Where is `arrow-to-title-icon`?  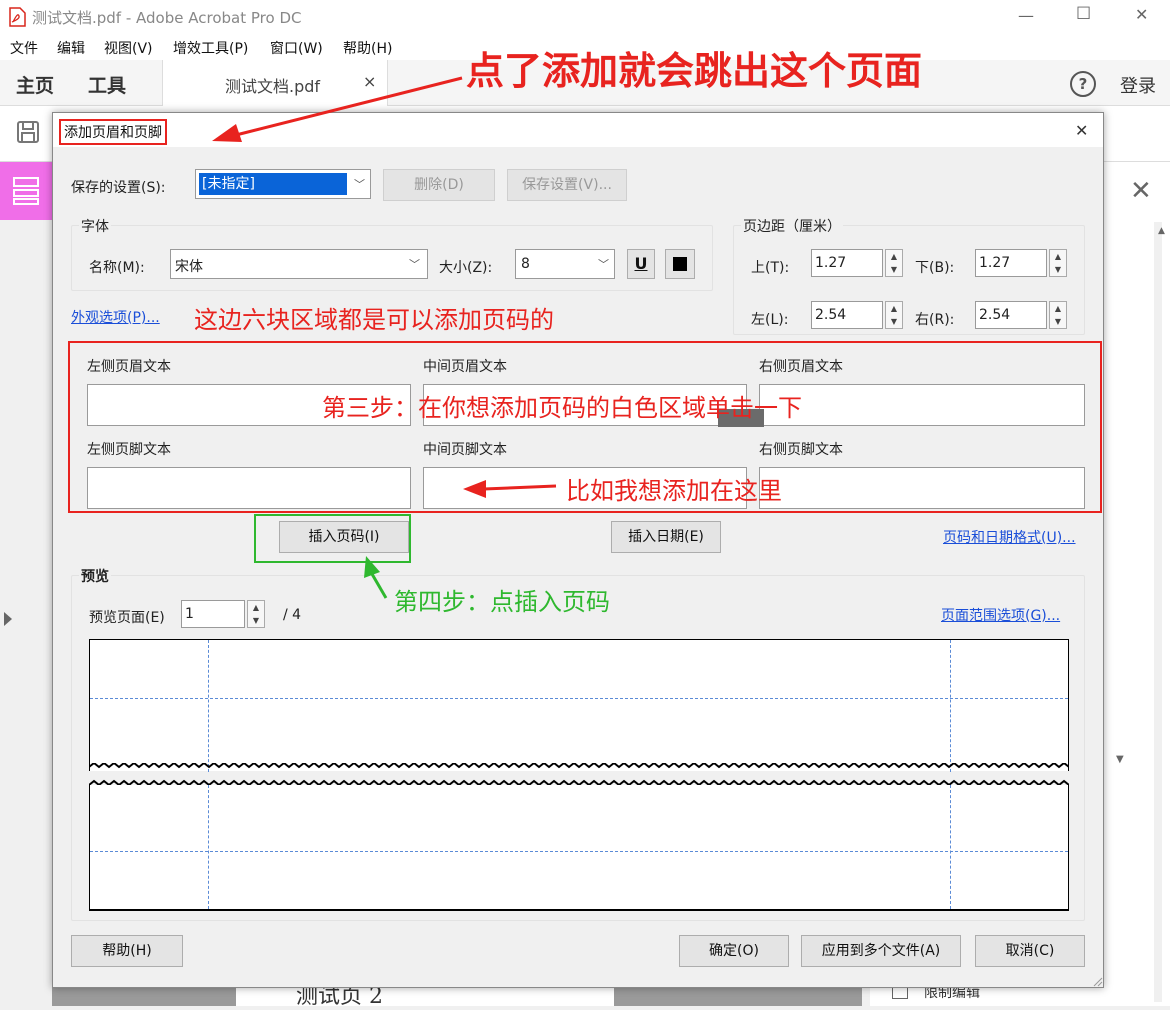 arrow-to-title-icon is located at coordinates (347, 107).